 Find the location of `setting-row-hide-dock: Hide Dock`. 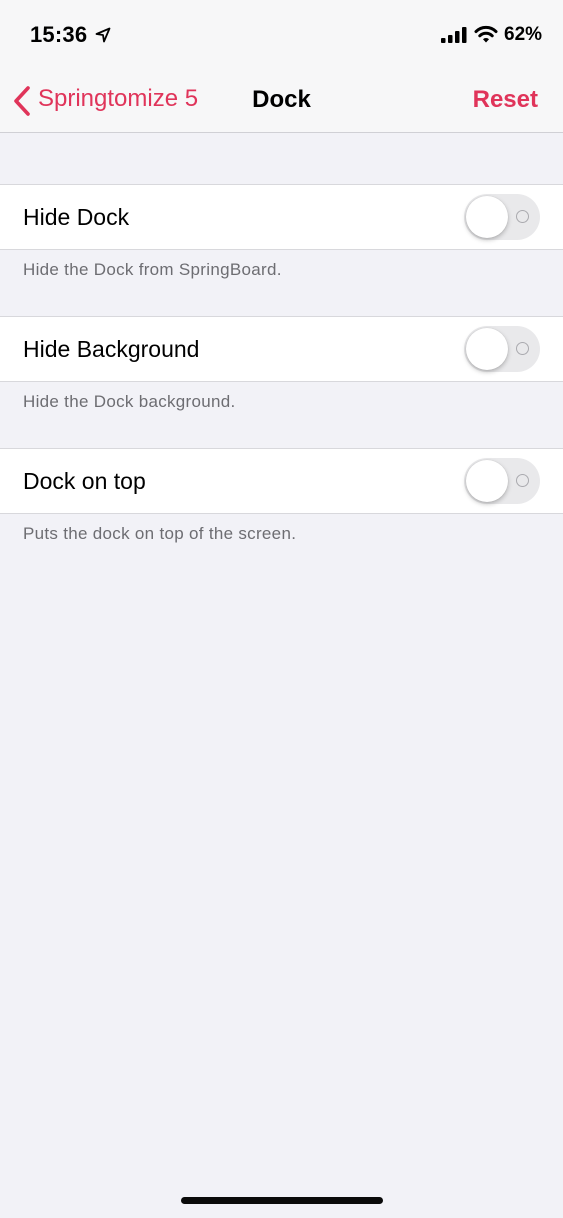

setting-row-hide-dock: Hide Dock is located at coordinates (281, 217).